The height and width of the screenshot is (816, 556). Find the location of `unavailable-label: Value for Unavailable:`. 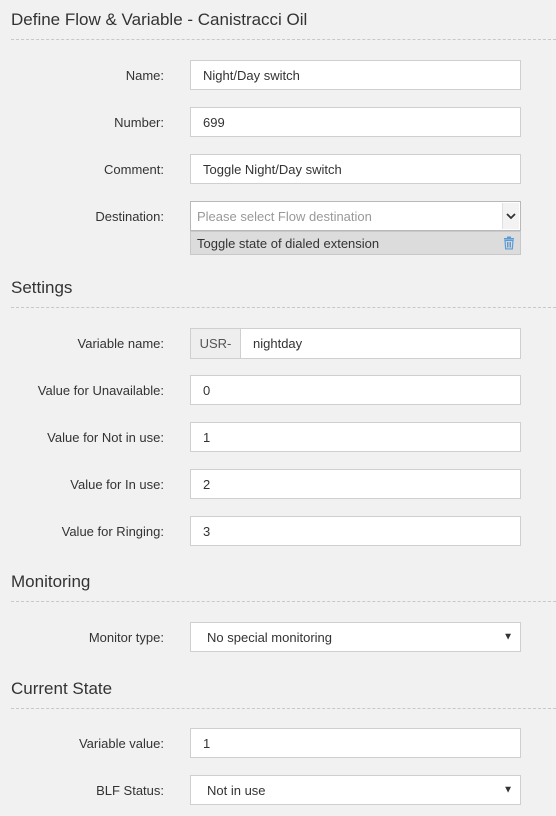

unavailable-label: Value for Unavailable: is located at coordinates (100, 390).